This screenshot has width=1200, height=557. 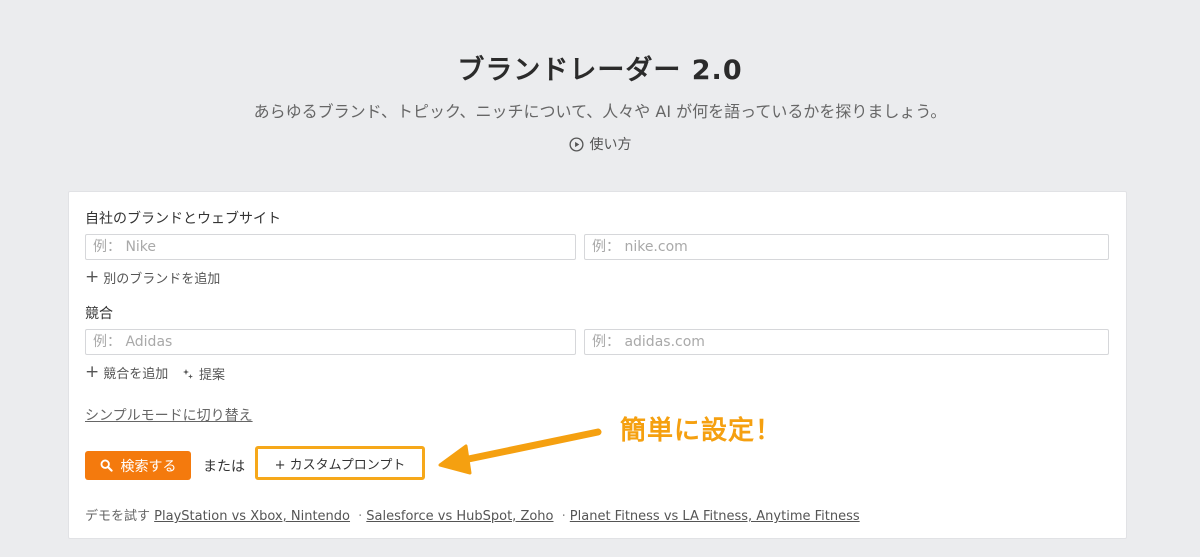 I want to click on add-competitor-label: 競合を追加, so click(x=136, y=374).